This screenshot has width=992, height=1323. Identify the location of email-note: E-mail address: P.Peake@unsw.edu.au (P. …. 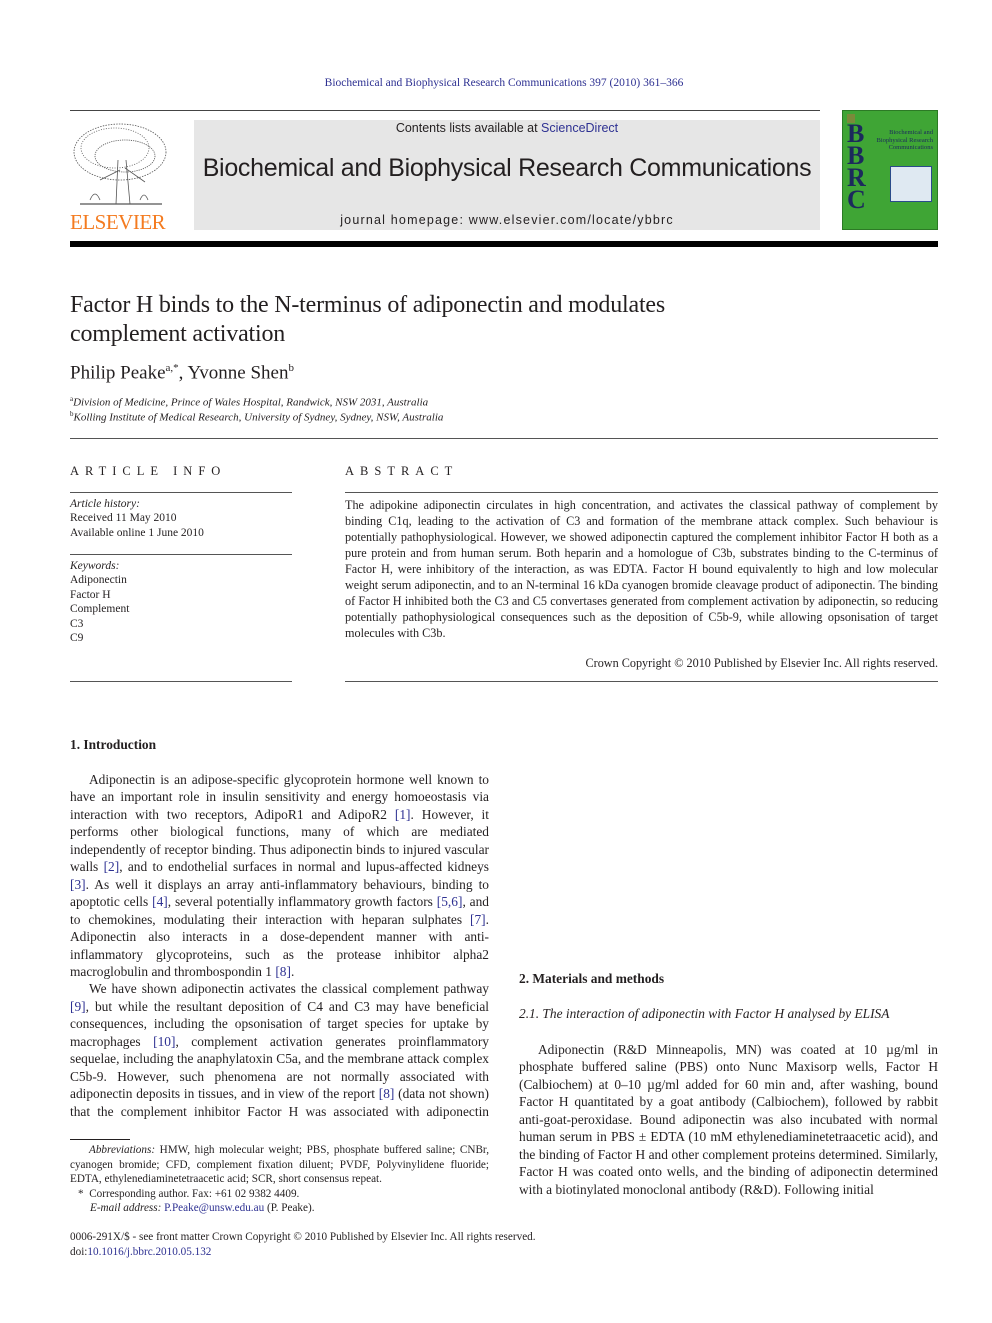
(279, 1208).